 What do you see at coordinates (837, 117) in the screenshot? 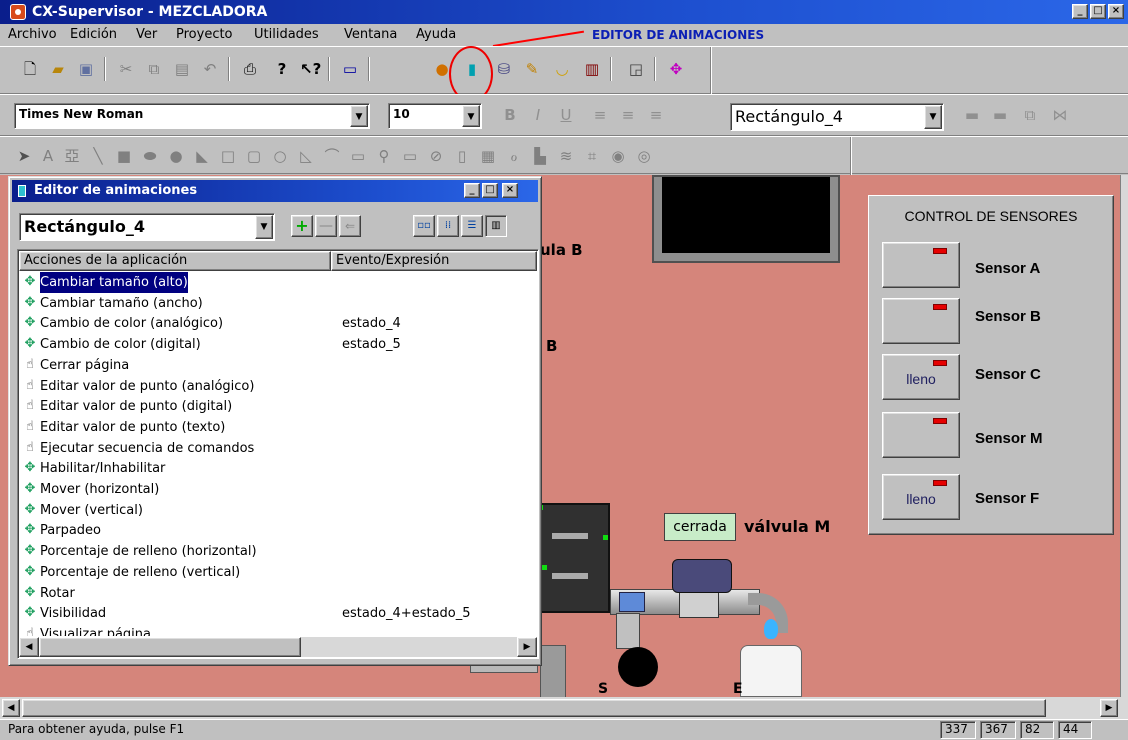
I see `object-combo: Rectángulo_4 ▼` at bounding box center [837, 117].